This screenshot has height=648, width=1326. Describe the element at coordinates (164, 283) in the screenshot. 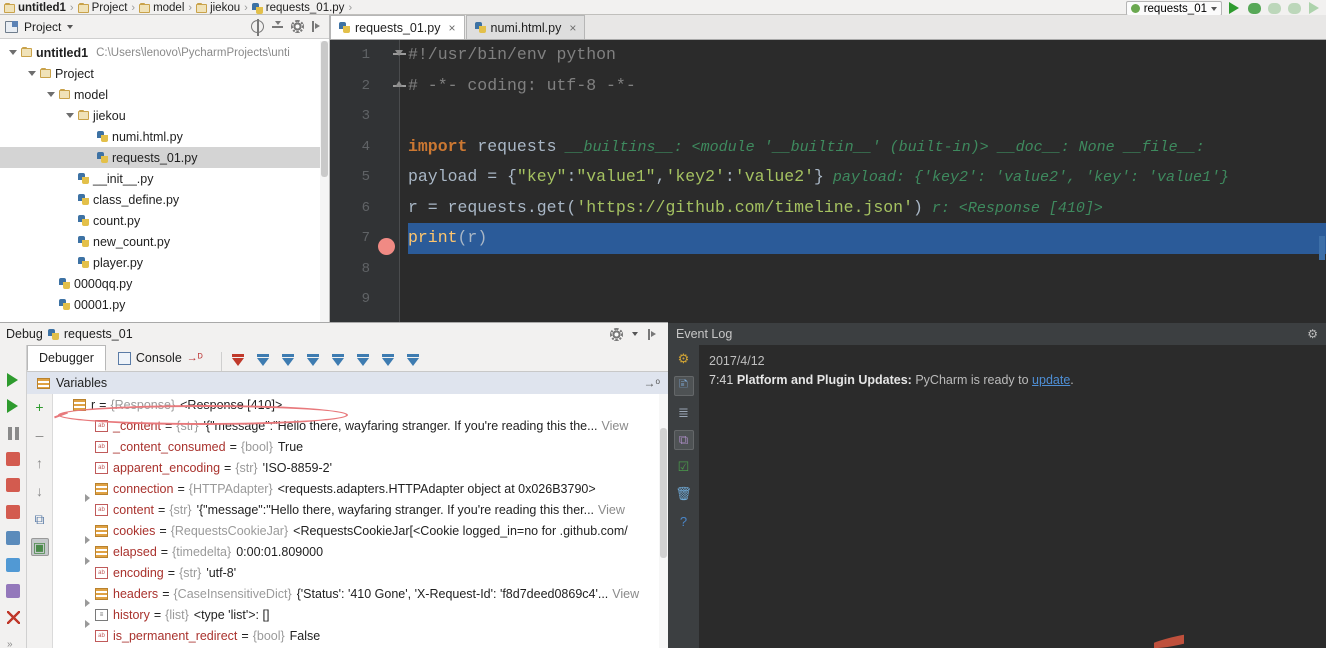

I see `tree-item-0000qq-py: 0000qq.py` at that location.